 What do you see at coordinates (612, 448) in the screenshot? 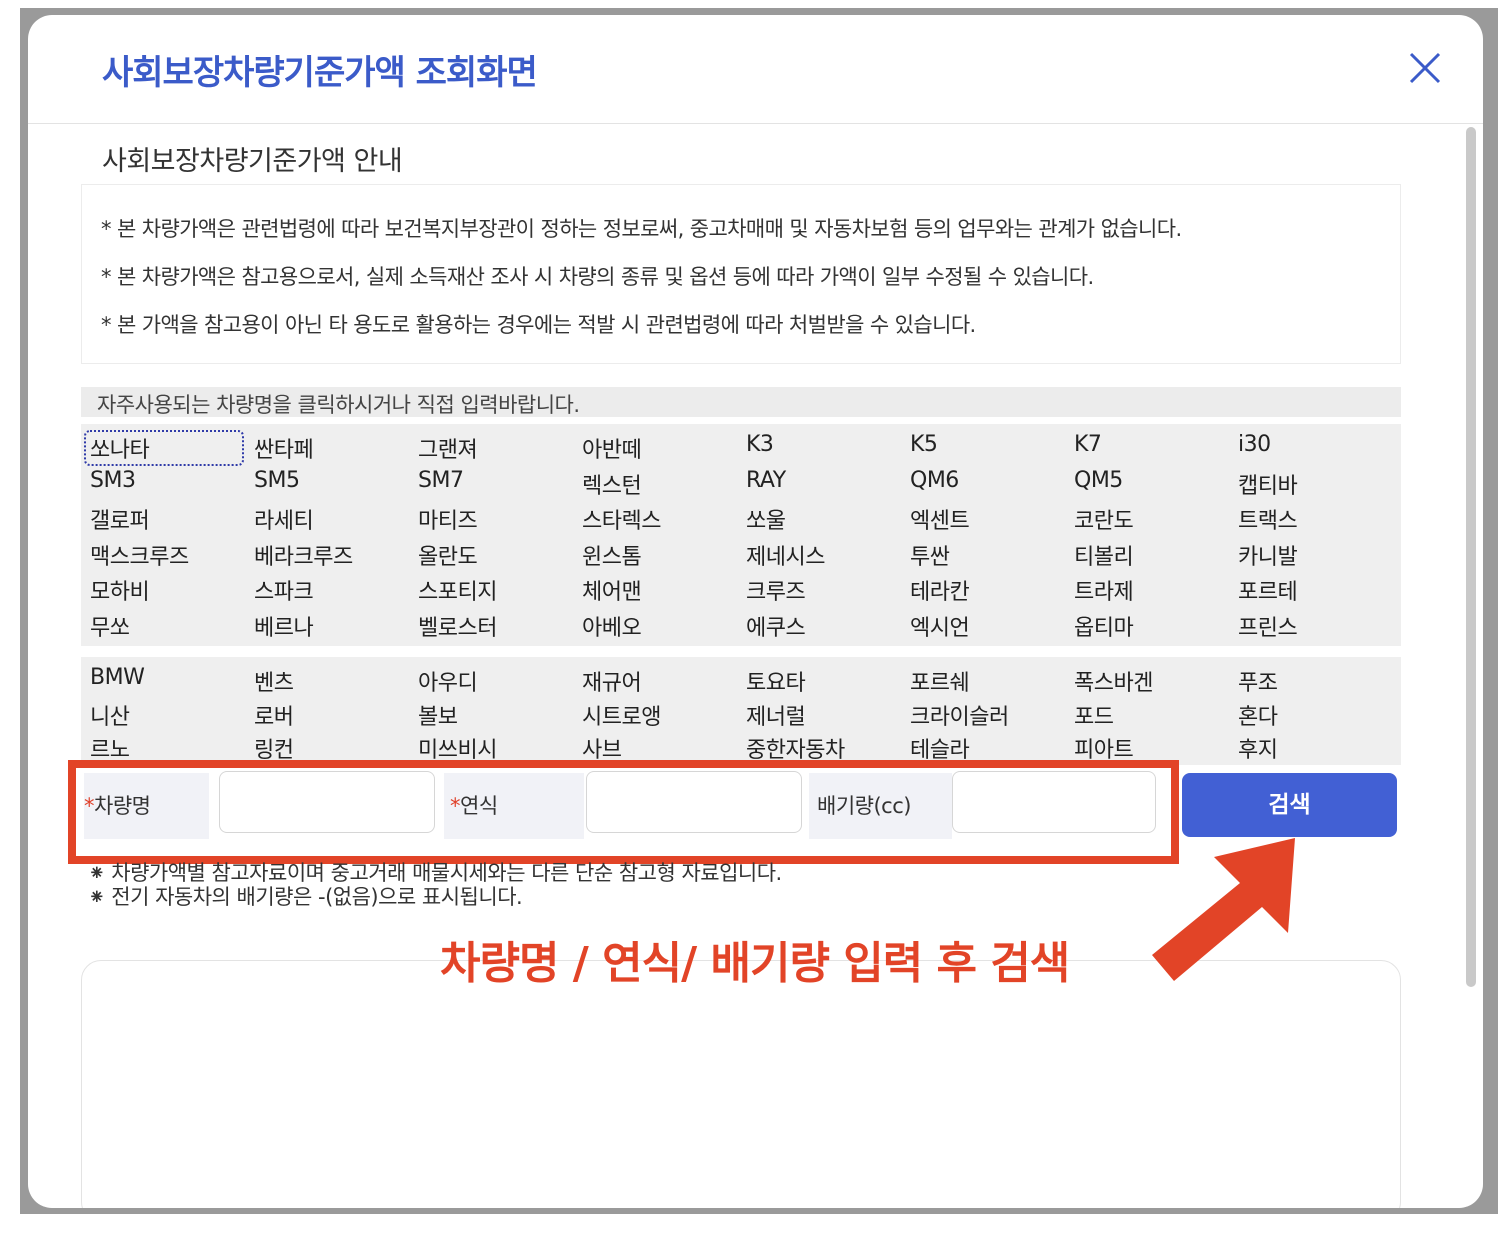
I see `car-name-link: 아반떼` at bounding box center [612, 448].